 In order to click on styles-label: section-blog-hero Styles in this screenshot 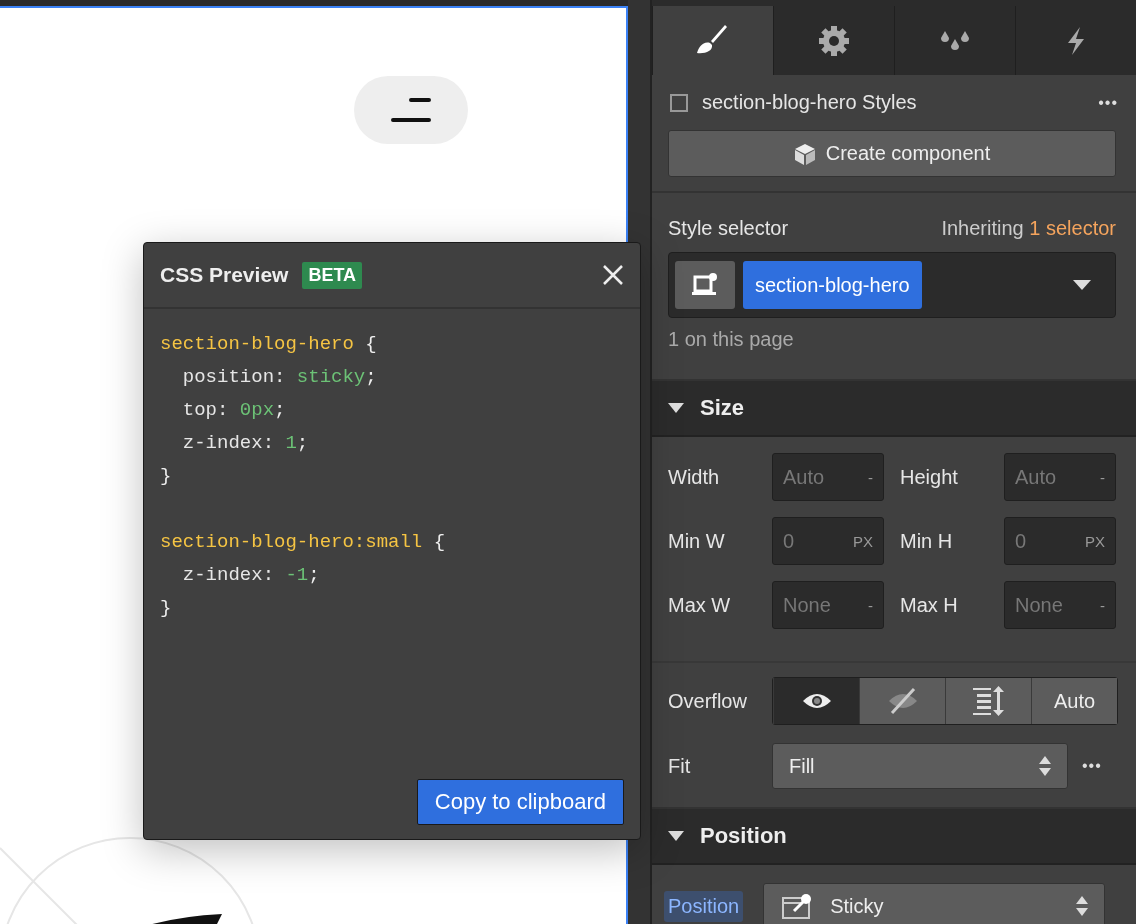, I will do `click(810, 102)`.